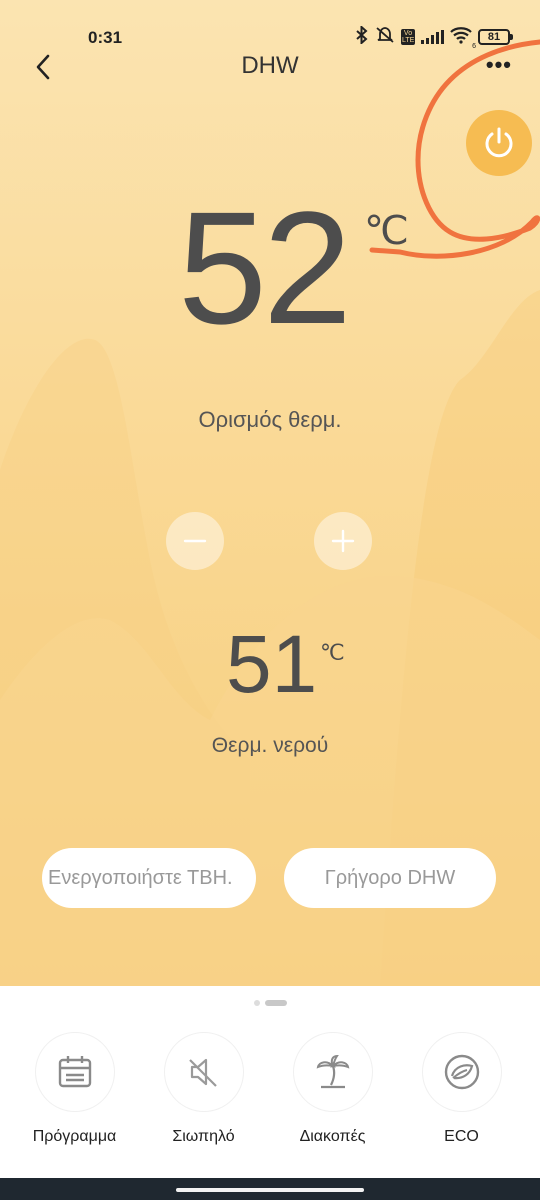 This screenshot has width=540, height=1200. Describe the element at coordinates (362, 36) in the screenshot. I see `bluetooth-icon` at that location.